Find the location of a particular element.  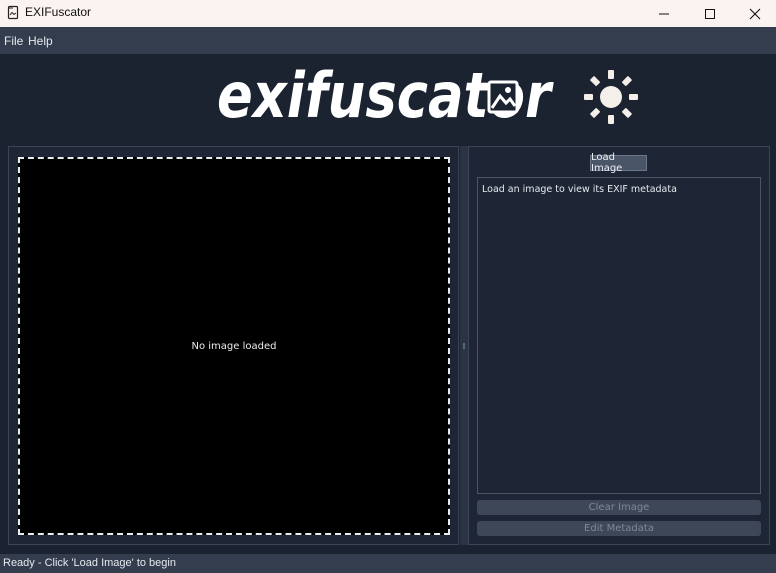

minimize-button is located at coordinates (664, 13).